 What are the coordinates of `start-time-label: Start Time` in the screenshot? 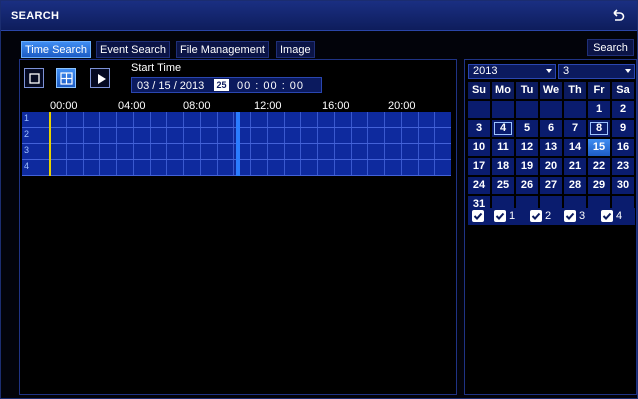 It's located at (156, 68).